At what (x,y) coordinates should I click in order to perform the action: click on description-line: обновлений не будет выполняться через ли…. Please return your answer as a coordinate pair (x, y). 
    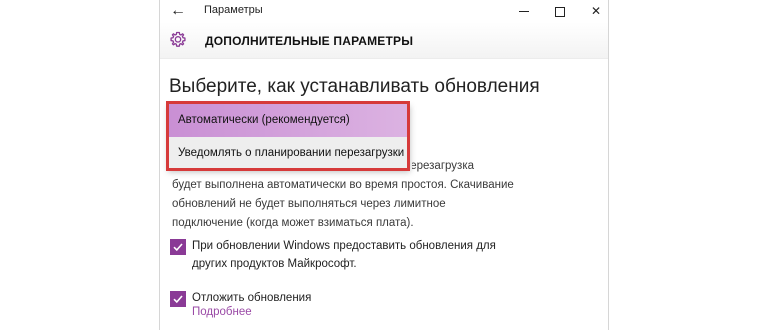
    Looking at the image, I should click on (309, 204).